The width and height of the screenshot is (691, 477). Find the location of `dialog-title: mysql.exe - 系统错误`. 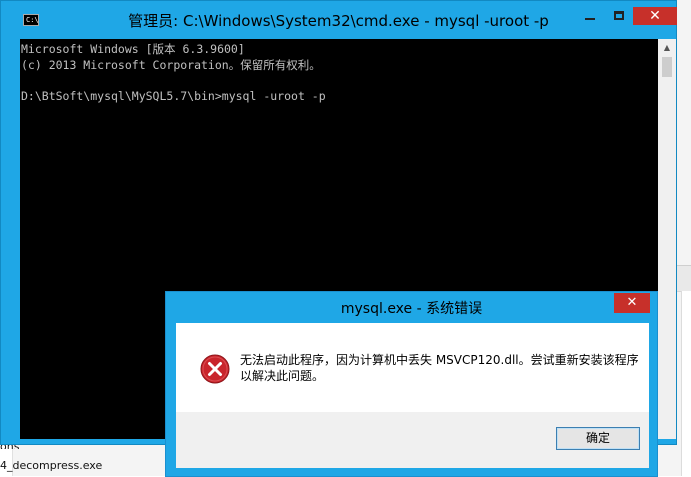

dialog-title: mysql.exe - 系统错误 is located at coordinates (411, 309).